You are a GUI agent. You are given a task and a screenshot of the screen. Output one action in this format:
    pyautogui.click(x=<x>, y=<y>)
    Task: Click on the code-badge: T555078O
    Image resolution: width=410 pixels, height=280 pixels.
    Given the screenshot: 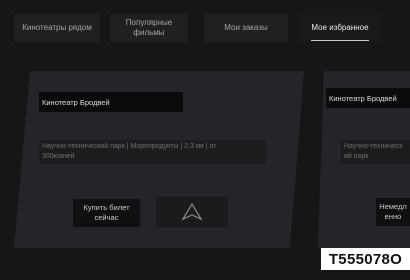 What is the action you would take?
    pyautogui.click(x=365, y=259)
    